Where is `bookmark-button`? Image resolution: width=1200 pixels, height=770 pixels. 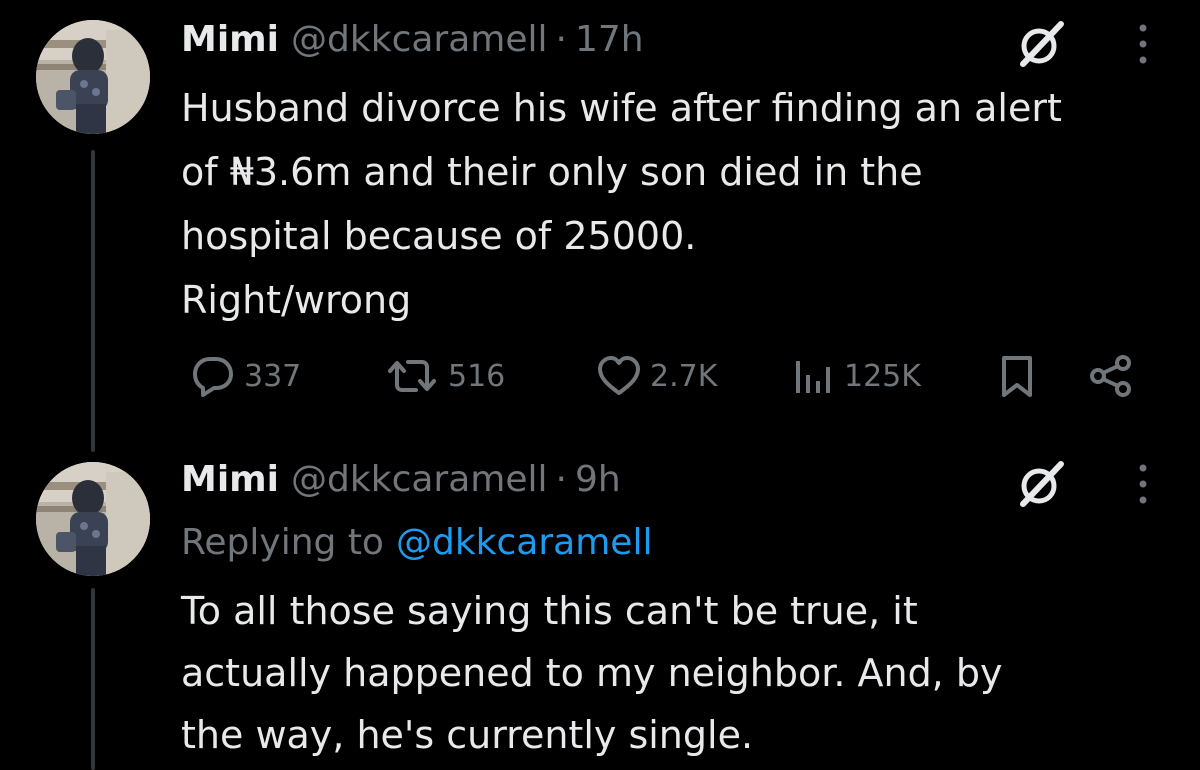
bookmark-button is located at coordinates (1017, 376).